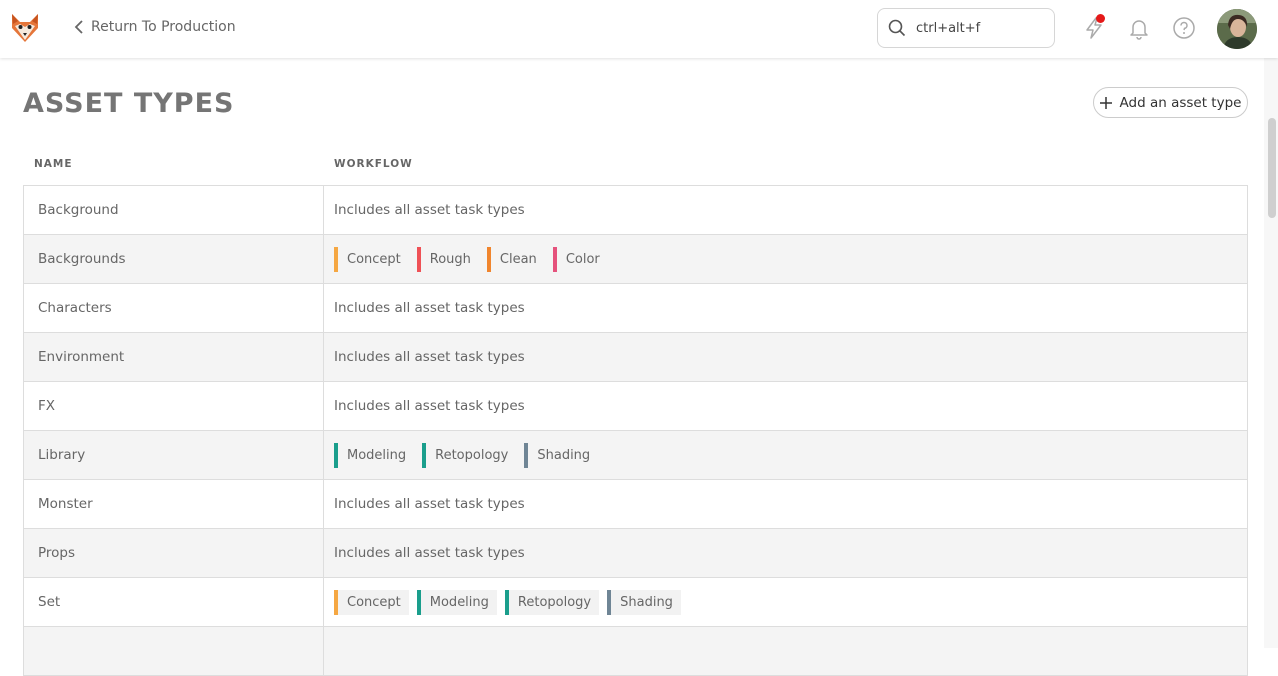 This screenshot has height=676, width=1278. Describe the element at coordinates (173, 455) in the screenshot. I see `asset-type-name: Library` at that location.